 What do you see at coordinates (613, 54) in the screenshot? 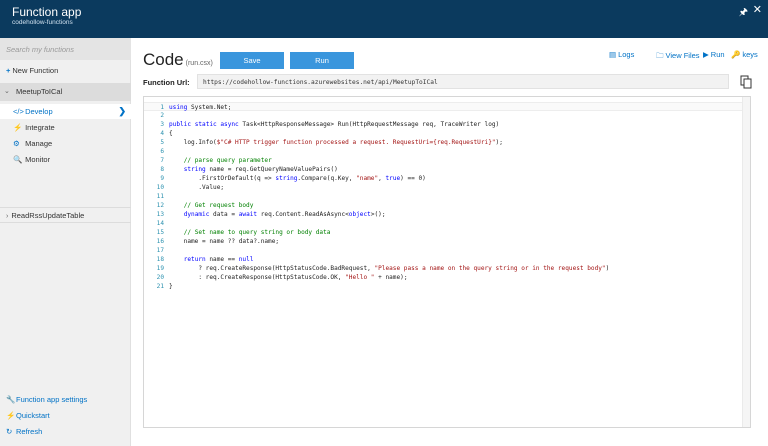
I see `logs-icon: ▤` at bounding box center [613, 54].